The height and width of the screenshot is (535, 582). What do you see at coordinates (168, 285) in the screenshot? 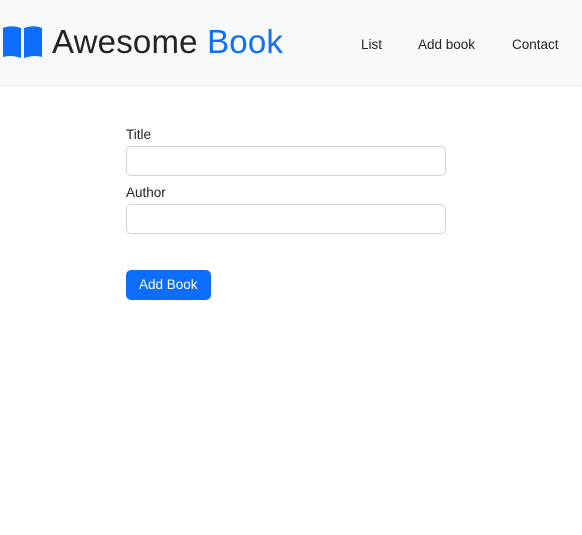
I see `add-book-button: Add Book` at bounding box center [168, 285].